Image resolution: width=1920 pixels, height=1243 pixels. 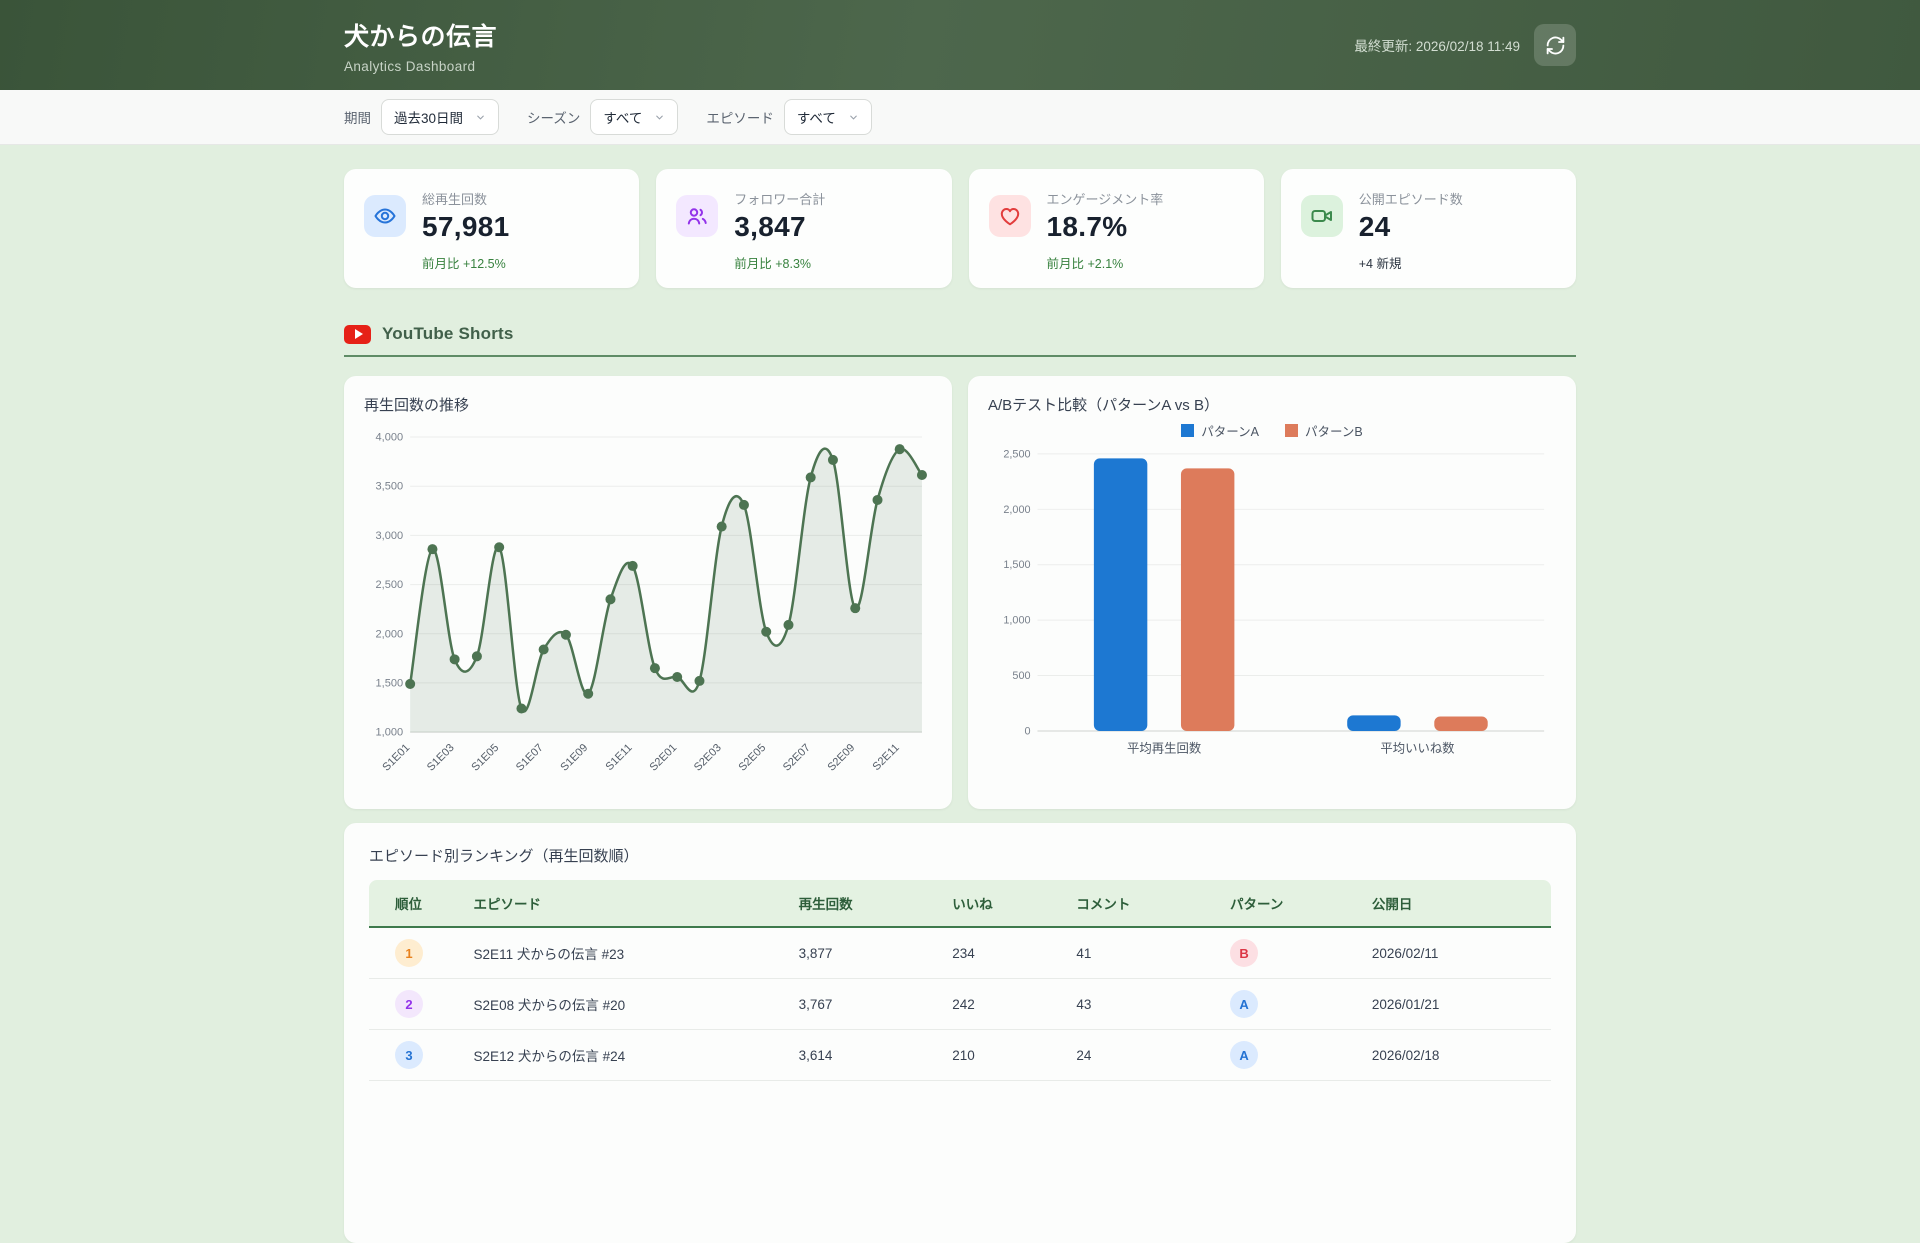 What do you see at coordinates (409, 953) in the screenshot?
I see `rank-badge: 1` at bounding box center [409, 953].